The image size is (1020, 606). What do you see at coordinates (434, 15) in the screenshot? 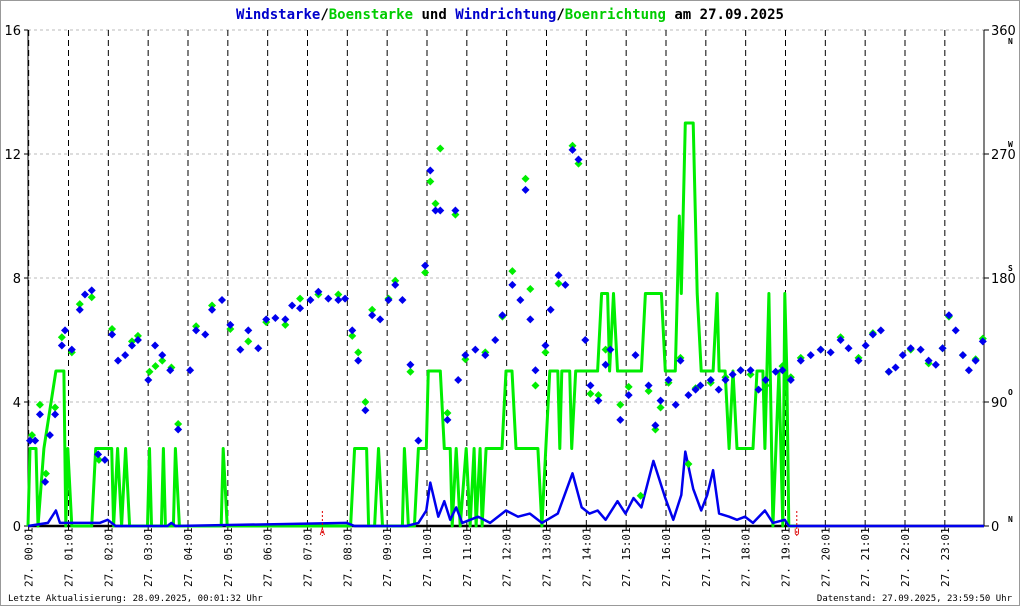
I see `title-part: und` at bounding box center [434, 15].